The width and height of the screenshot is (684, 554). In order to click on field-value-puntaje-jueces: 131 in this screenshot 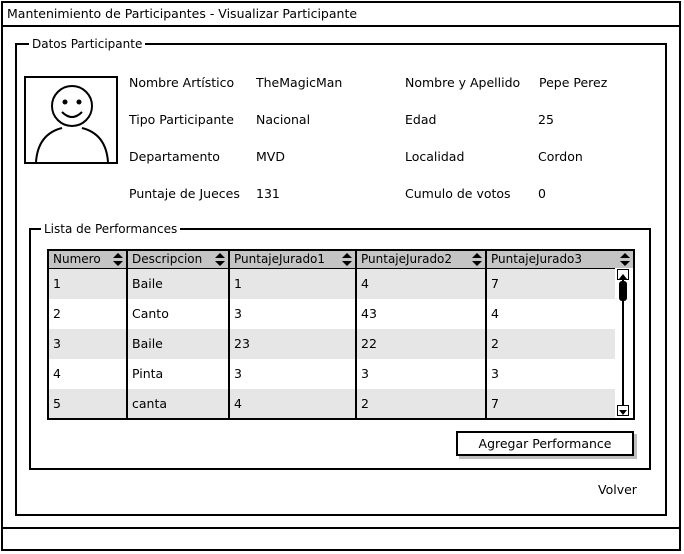, I will do `click(268, 193)`.